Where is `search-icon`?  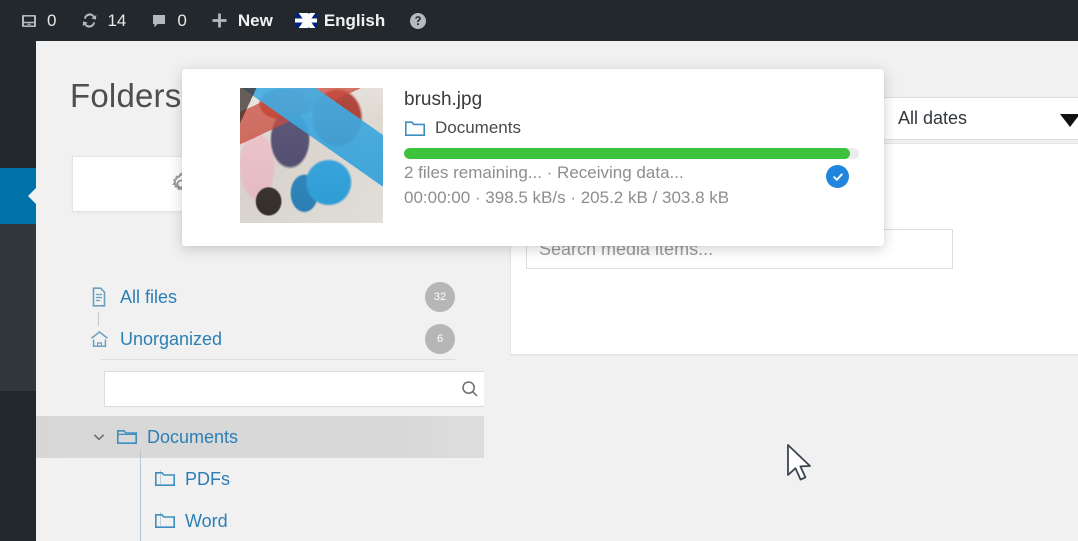
search-icon is located at coordinates (470, 389).